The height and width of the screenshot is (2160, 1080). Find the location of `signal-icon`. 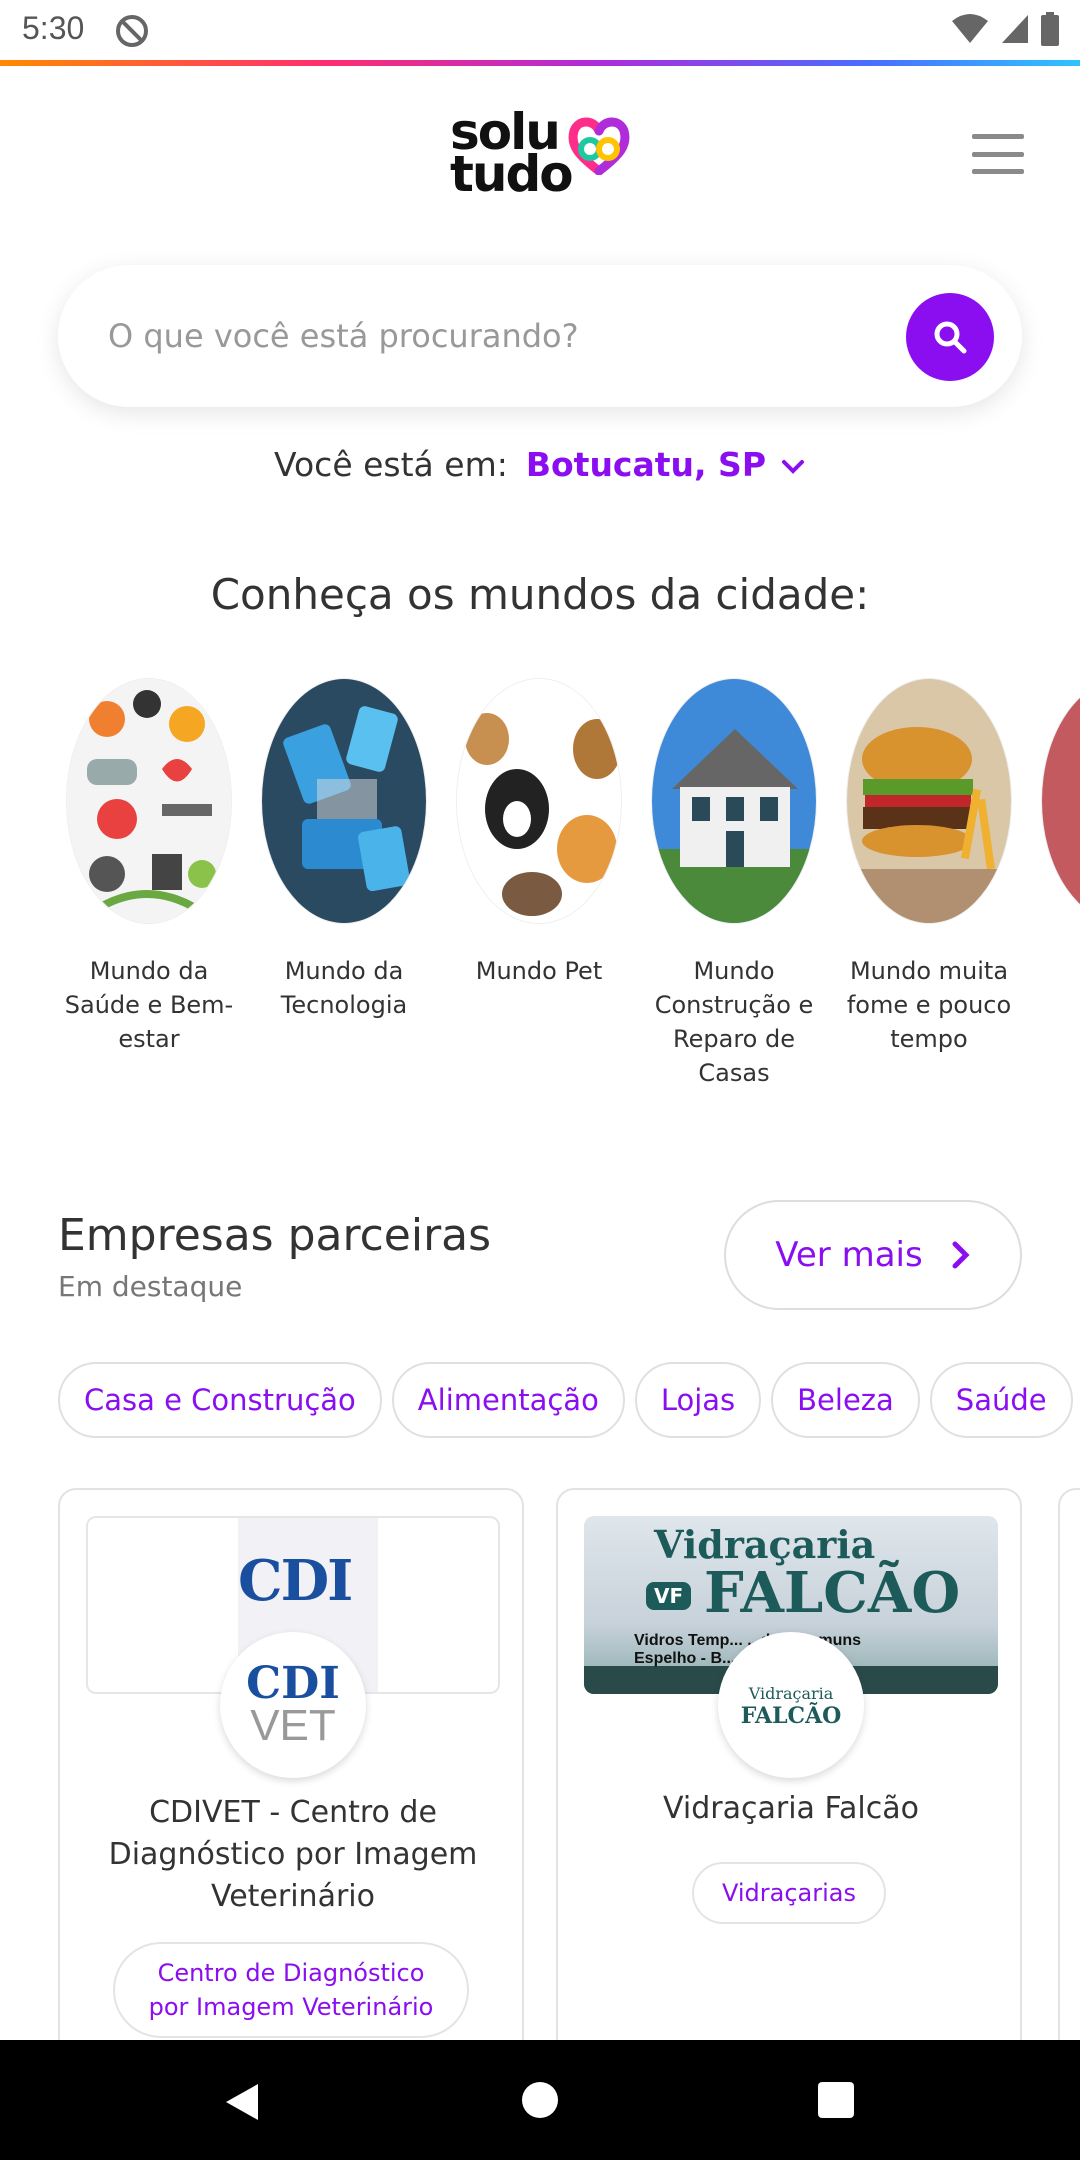

signal-icon is located at coordinates (1015, 29).